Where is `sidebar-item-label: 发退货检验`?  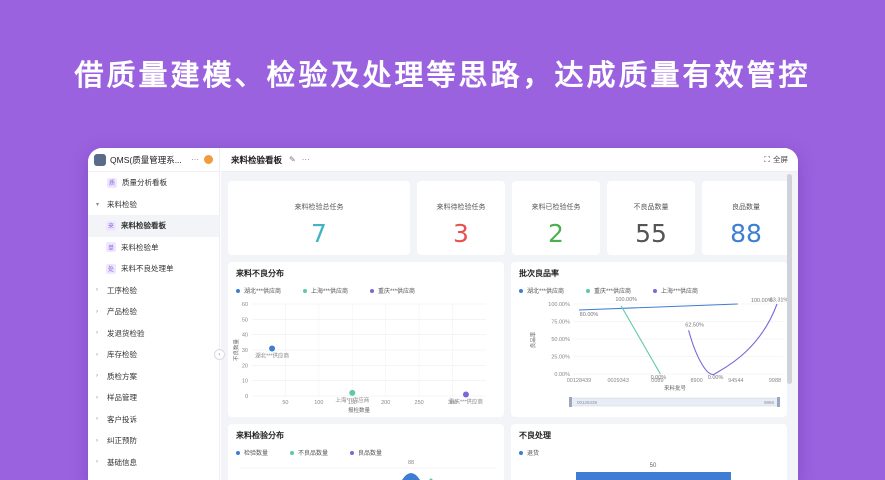 sidebar-item-label: 发退货检验 is located at coordinates (126, 333).